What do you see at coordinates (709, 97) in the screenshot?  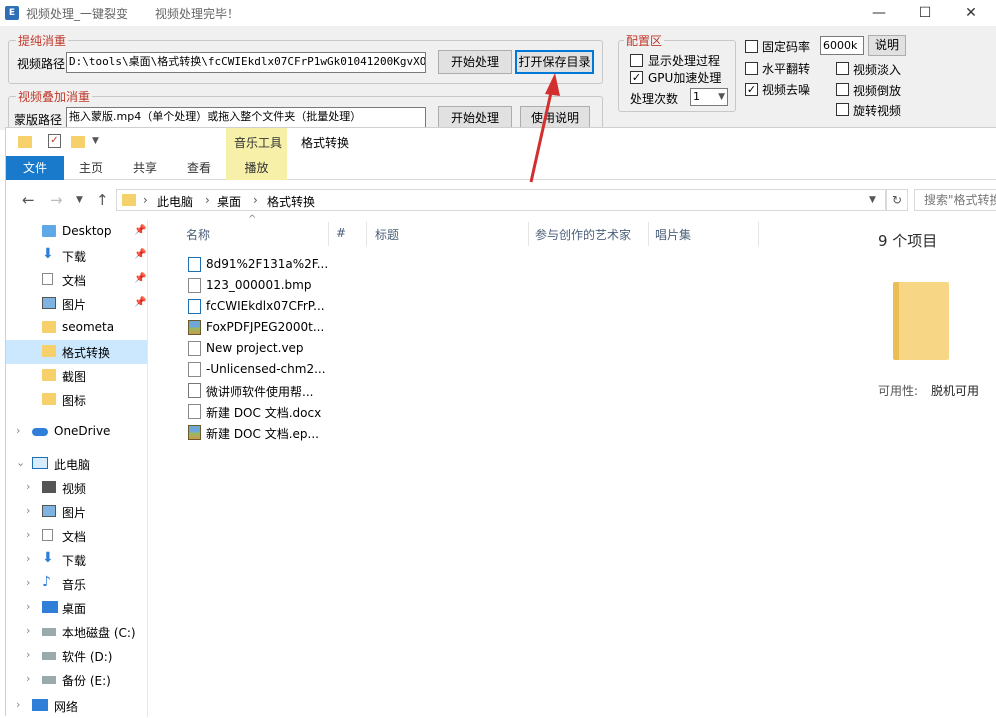 I see `process-count-select: 1 ▼` at bounding box center [709, 97].